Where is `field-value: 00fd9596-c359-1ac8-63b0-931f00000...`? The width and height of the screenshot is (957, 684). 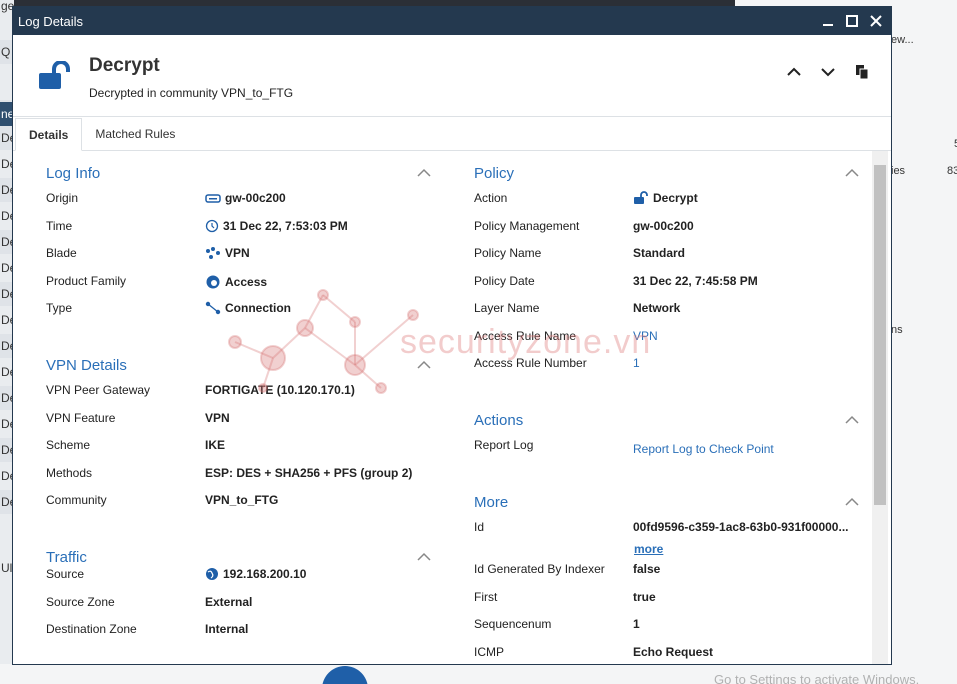
field-value: 00fd9596-c359-1ac8-63b0-931f00000... is located at coordinates (741, 527).